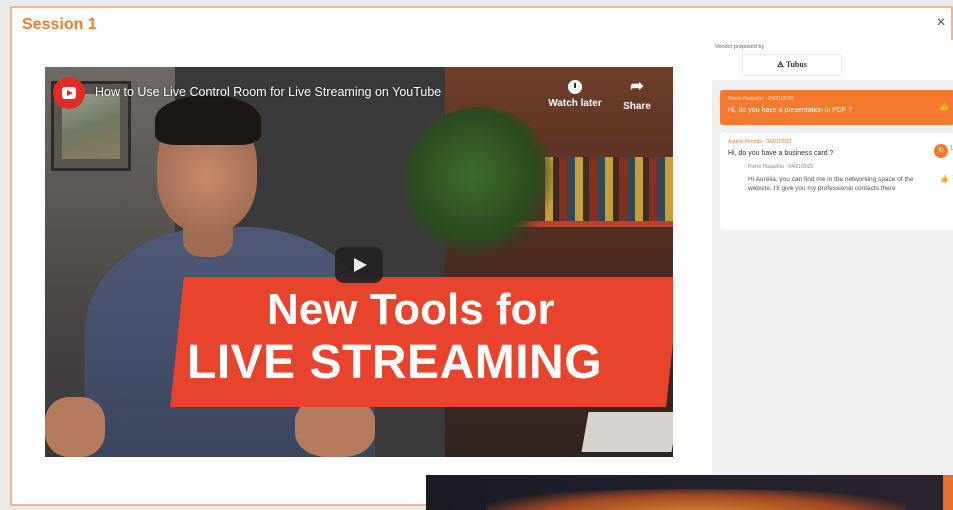 The height and width of the screenshot is (510, 953). What do you see at coordinates (411, 309) in the screenshot?
I see `banner-line-1: New Tools for` at bounding box center [411, 309].